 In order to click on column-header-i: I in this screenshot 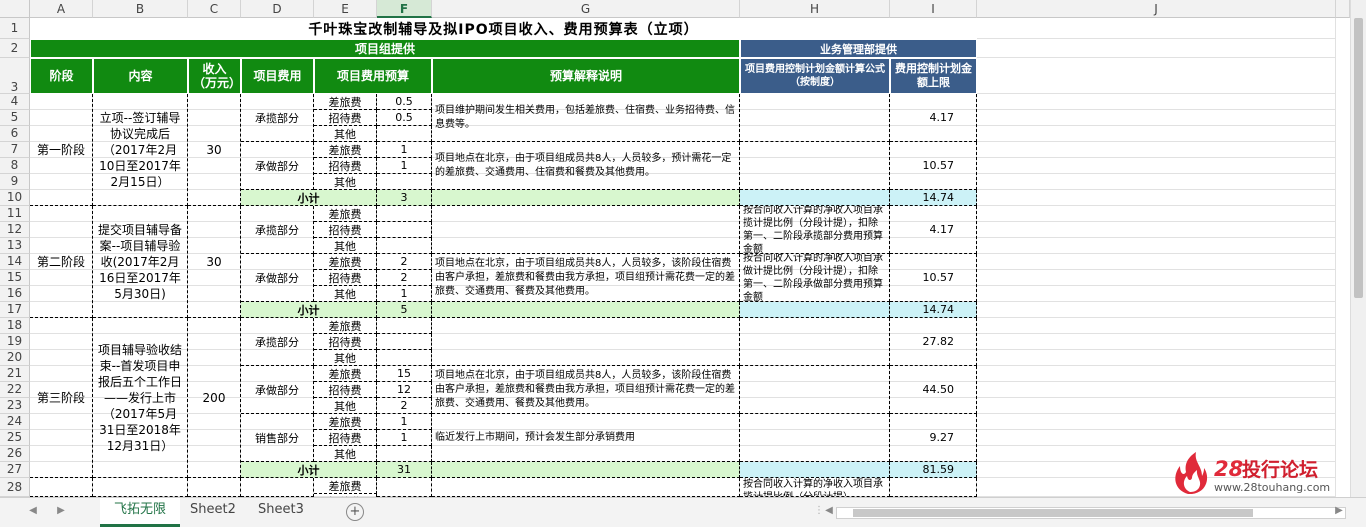, I will do `click(933, 9)`.